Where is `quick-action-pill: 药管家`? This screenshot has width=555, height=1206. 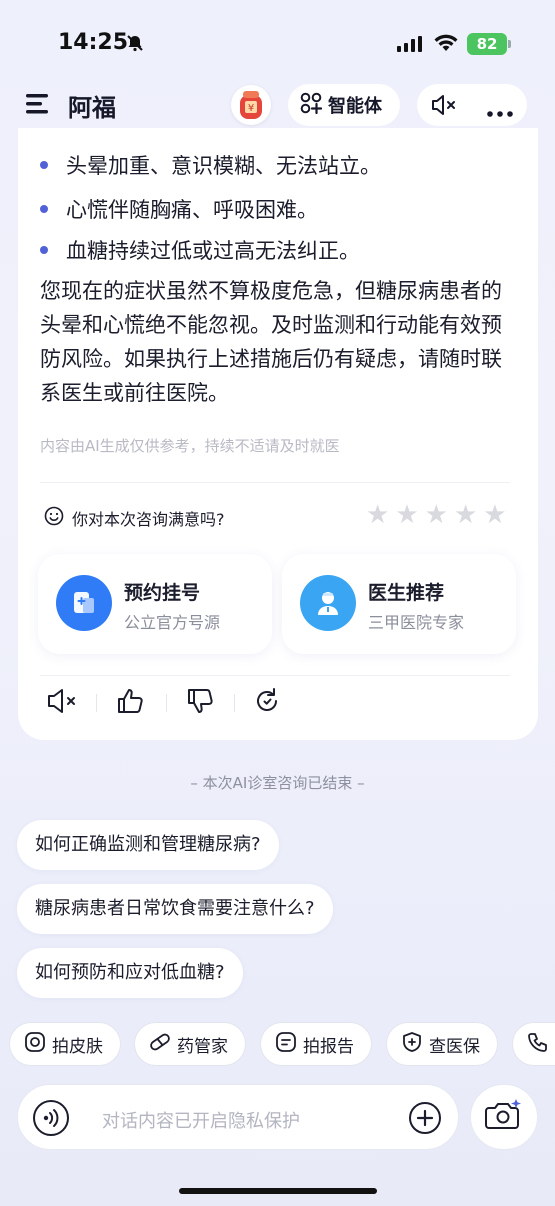
quick-action-pill: 药管家 is located at coordinates (190, 1044).